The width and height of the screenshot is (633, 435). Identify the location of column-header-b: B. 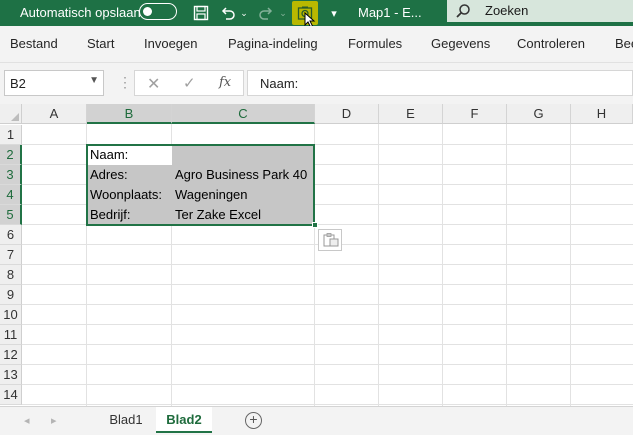
(129, 114).